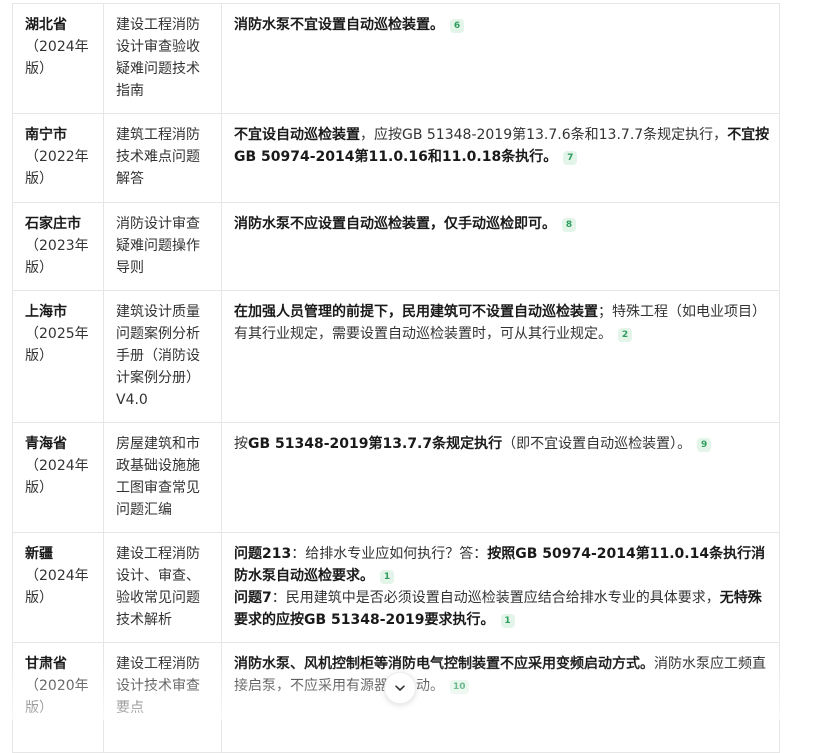 This screenshot has width=826, height=753. Describe the element at coordinates (53, 224) in the screenshot. I see `region-name: 石家庄市` at that location.